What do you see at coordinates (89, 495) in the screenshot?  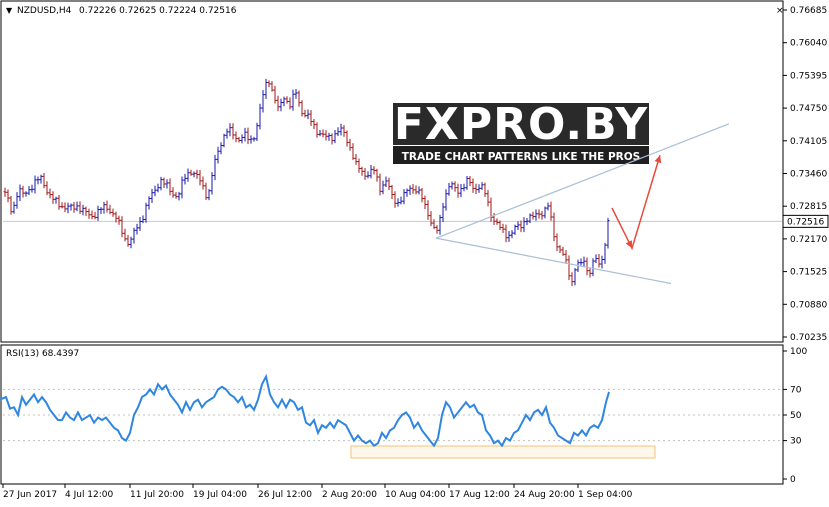 I see `time-axis-label: 4 Jul 12:00` at bounding box center [89, 495].